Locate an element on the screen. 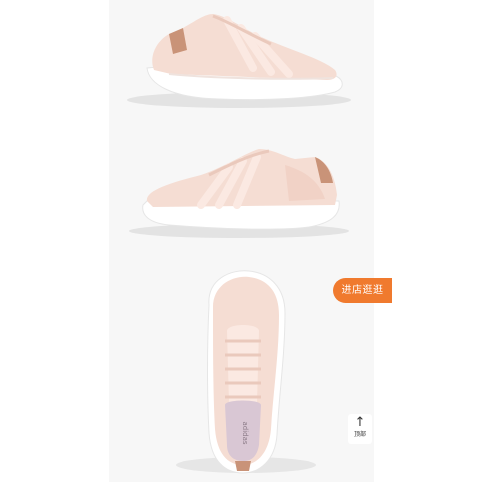 The height and width of the screenshot is (482, 482). visit-store-label: 进店逛逛 is located at coordinates (362, 290).